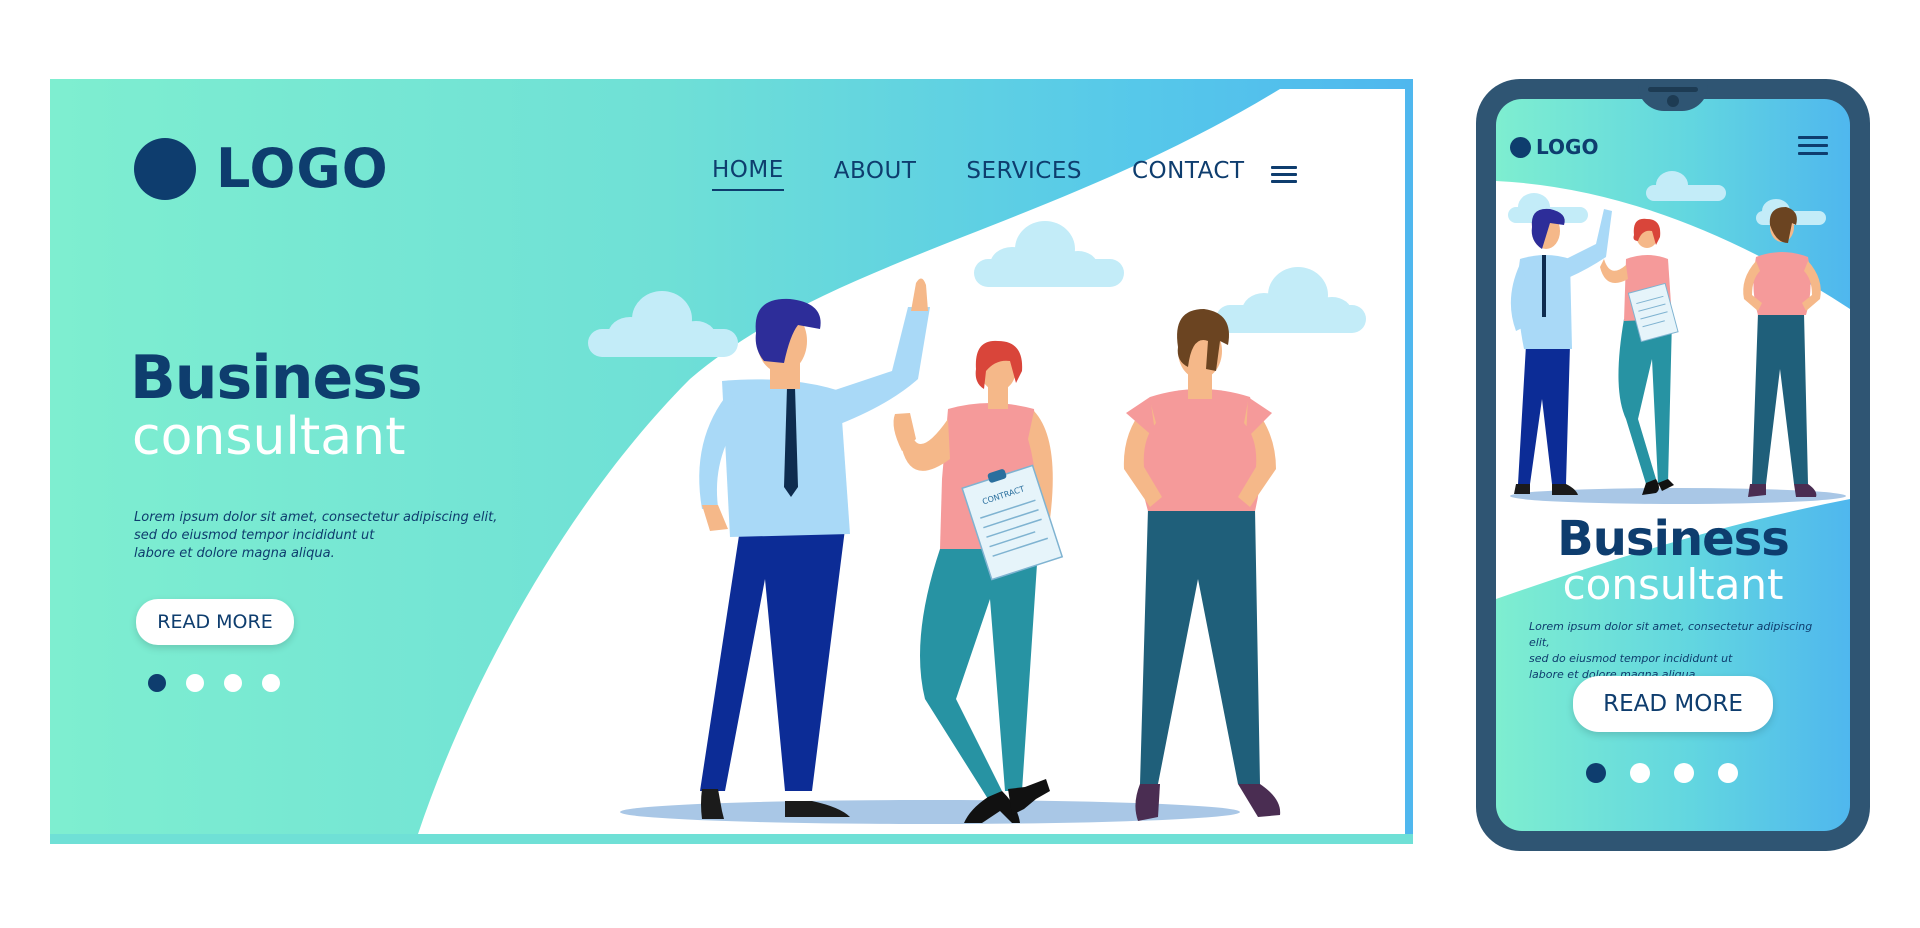 The width and height of the screenshot is (1920, 928). What do you see at coordinates (731, 839) in the screenshot?
I see `bottom-border` at bounding box center [731, 839].